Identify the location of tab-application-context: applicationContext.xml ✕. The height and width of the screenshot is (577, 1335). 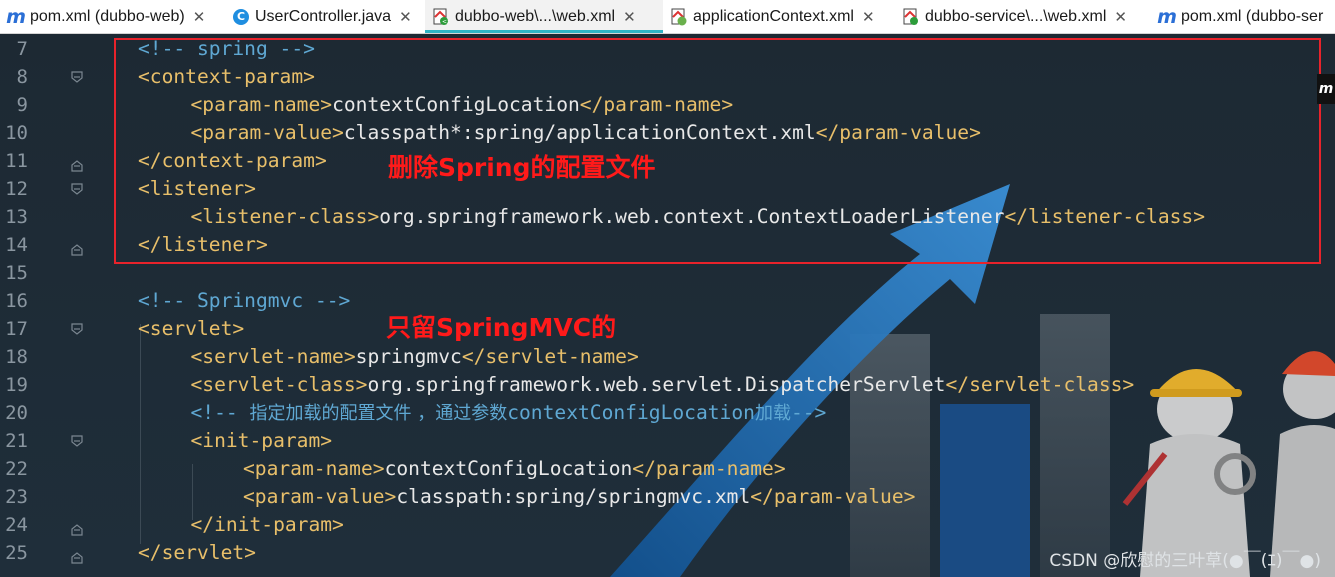
(779, 16).